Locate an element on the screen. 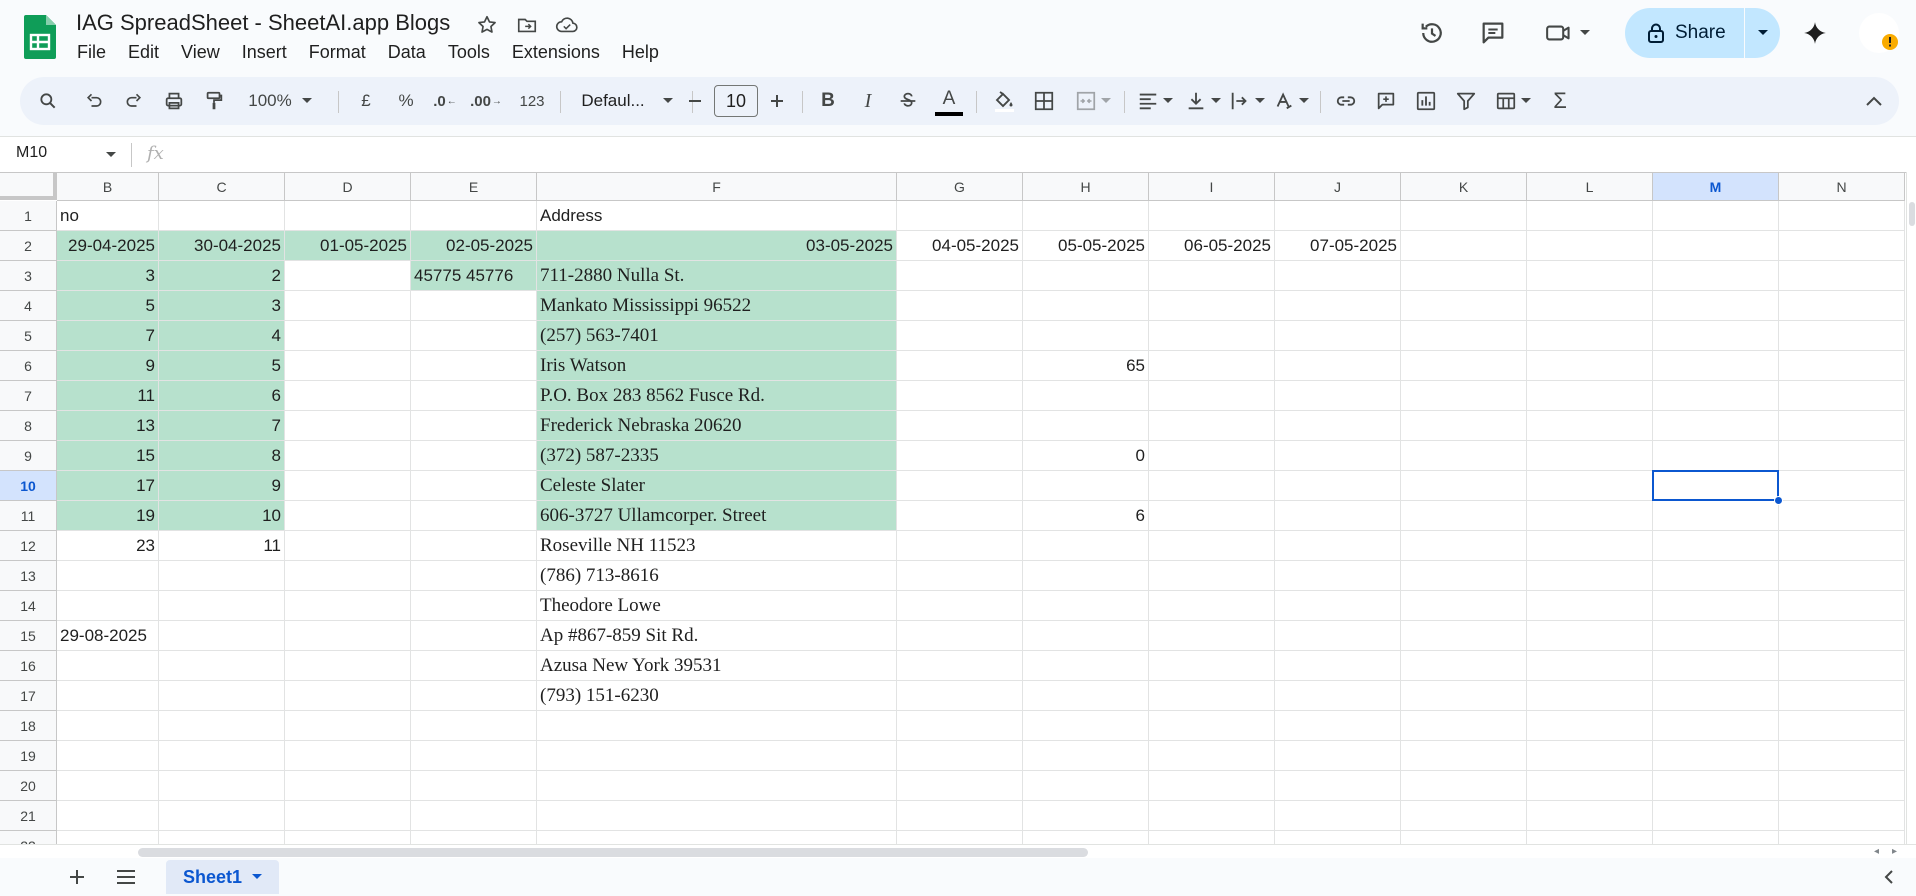 The width and height of the screenshot is (1916, 896). cell-j14 is located at coordinates (1338, 606).